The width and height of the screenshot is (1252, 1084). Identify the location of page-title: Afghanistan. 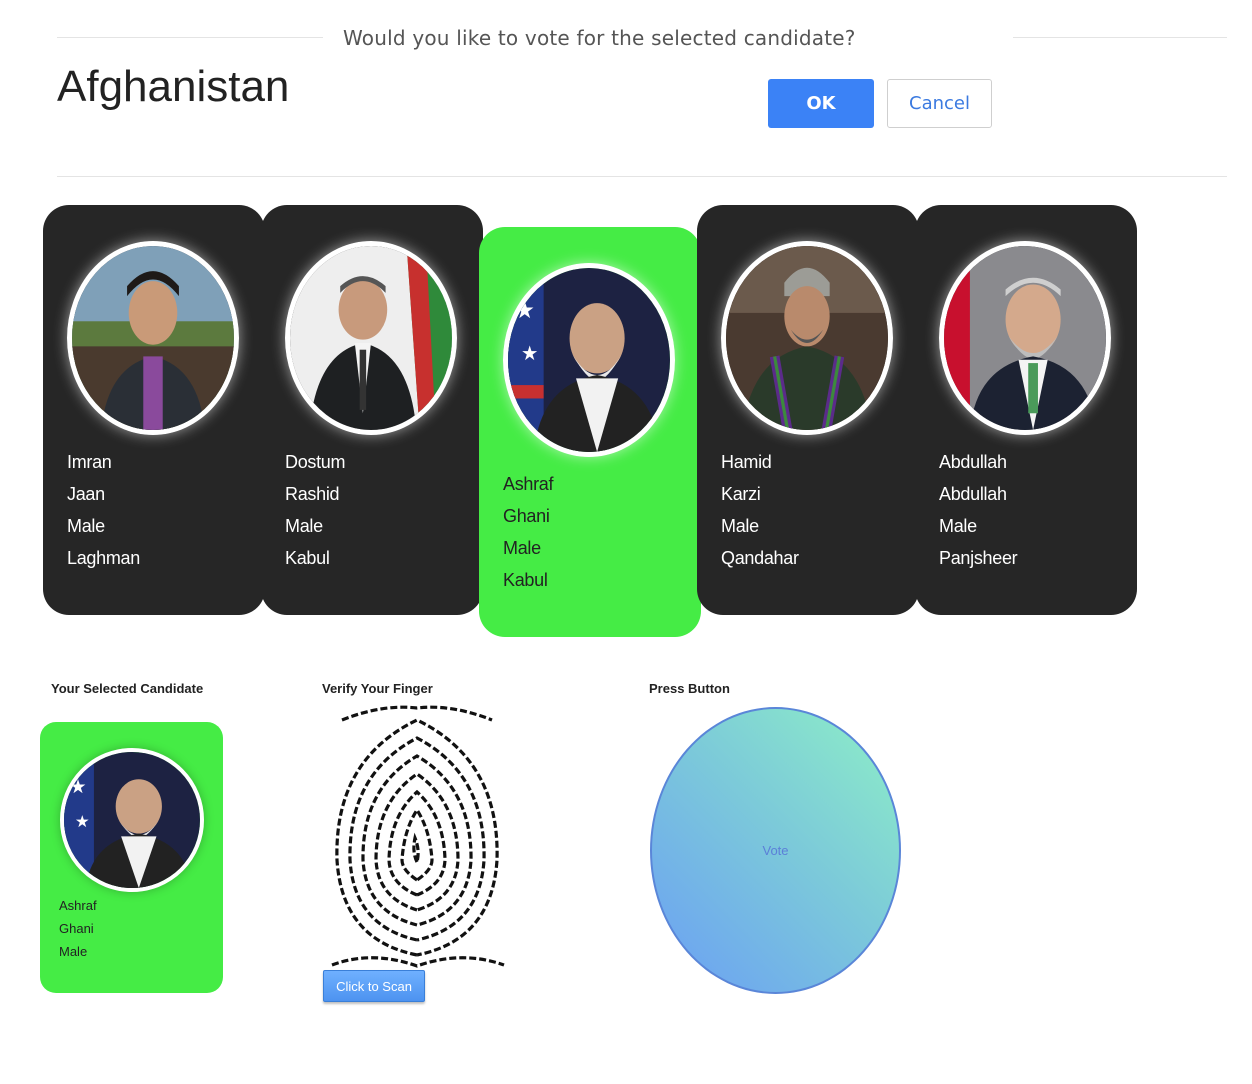
(173, 86).